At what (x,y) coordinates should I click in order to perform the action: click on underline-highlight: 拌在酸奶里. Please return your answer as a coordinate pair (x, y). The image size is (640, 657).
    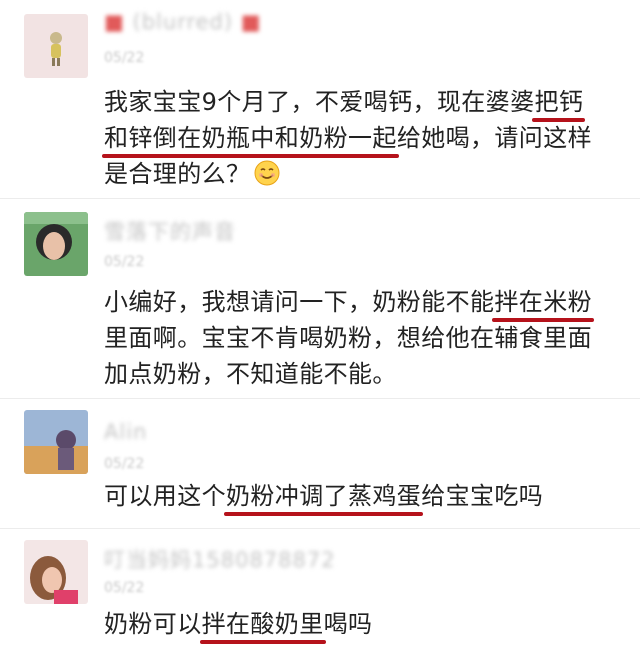
    Looking at the image, I should click on (262, 624).